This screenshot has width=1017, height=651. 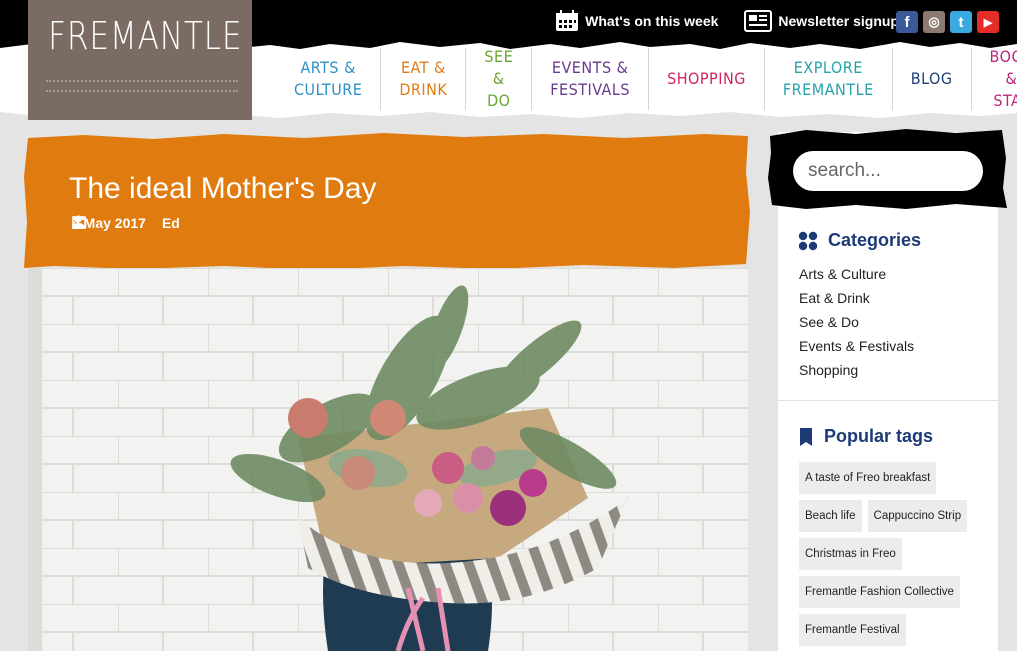 What do you see at coordinates (856, 301) in the screenshot?
I see `category-eat-drink: Eat & Drink` at bounding box center [856, 301].